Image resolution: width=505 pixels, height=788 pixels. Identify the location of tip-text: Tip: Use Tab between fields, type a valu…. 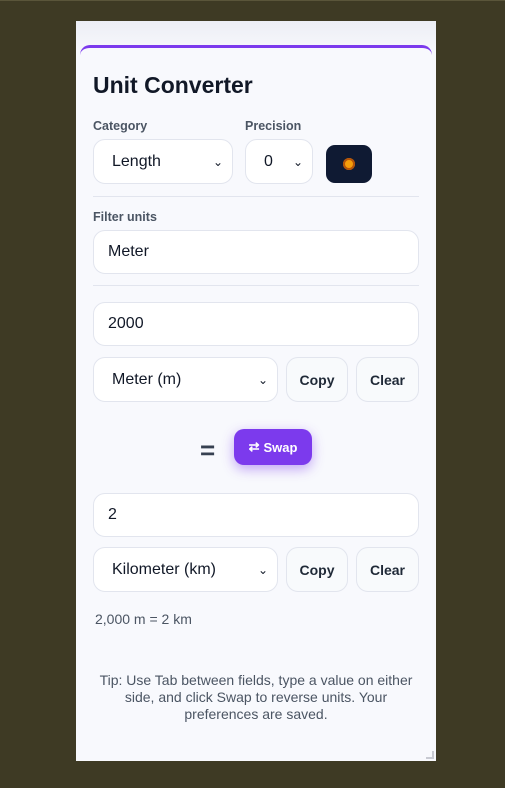
(256, 697).